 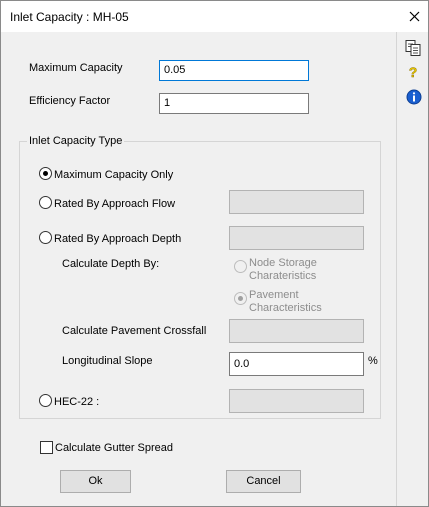 I want to click on ok-button: Ok, so click(x=95, y=481).